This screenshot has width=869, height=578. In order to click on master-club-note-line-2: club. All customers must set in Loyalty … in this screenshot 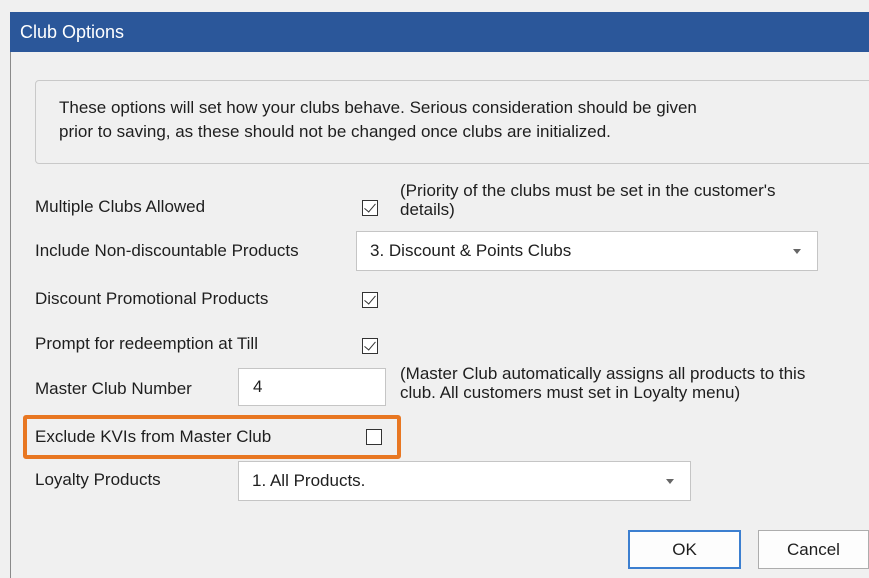, I will do `click(570, 392)`.